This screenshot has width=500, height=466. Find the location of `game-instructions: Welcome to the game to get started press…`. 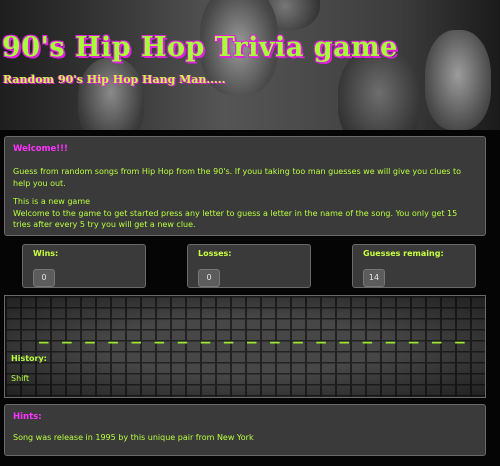

game-instructions: Welcome to the game to get started press… is located at coordinates (235, 219).